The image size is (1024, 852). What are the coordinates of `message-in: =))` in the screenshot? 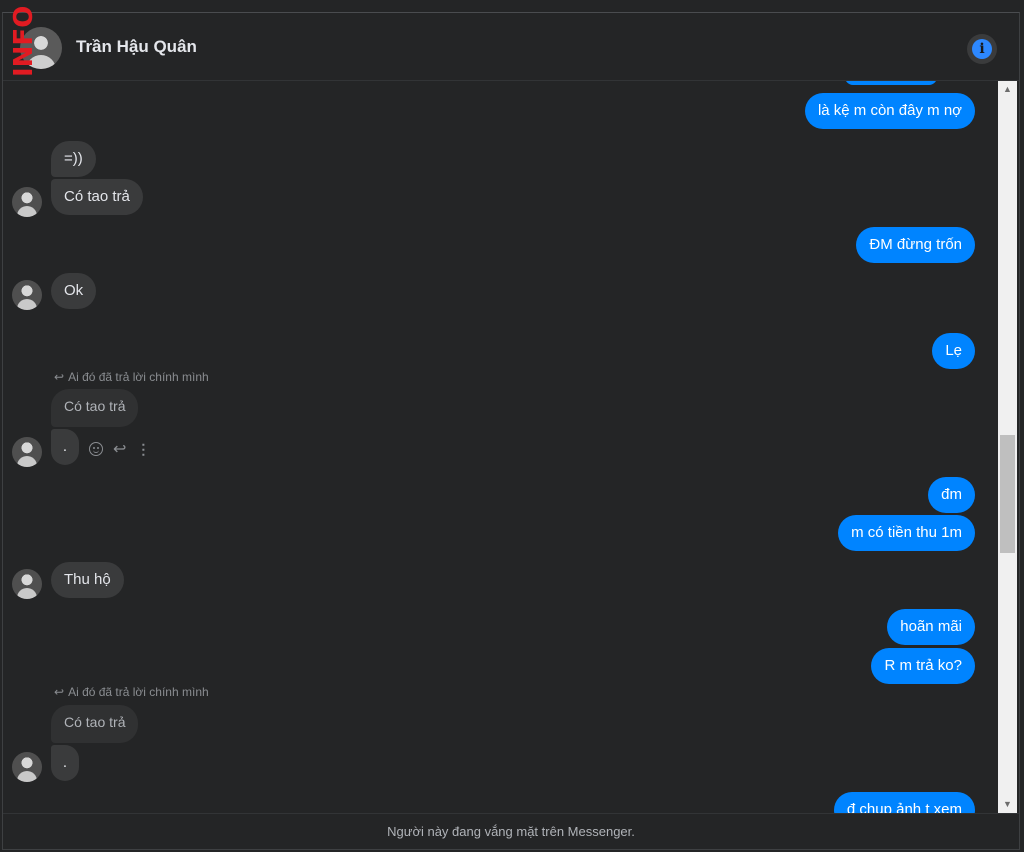 It's located at (73, 159).